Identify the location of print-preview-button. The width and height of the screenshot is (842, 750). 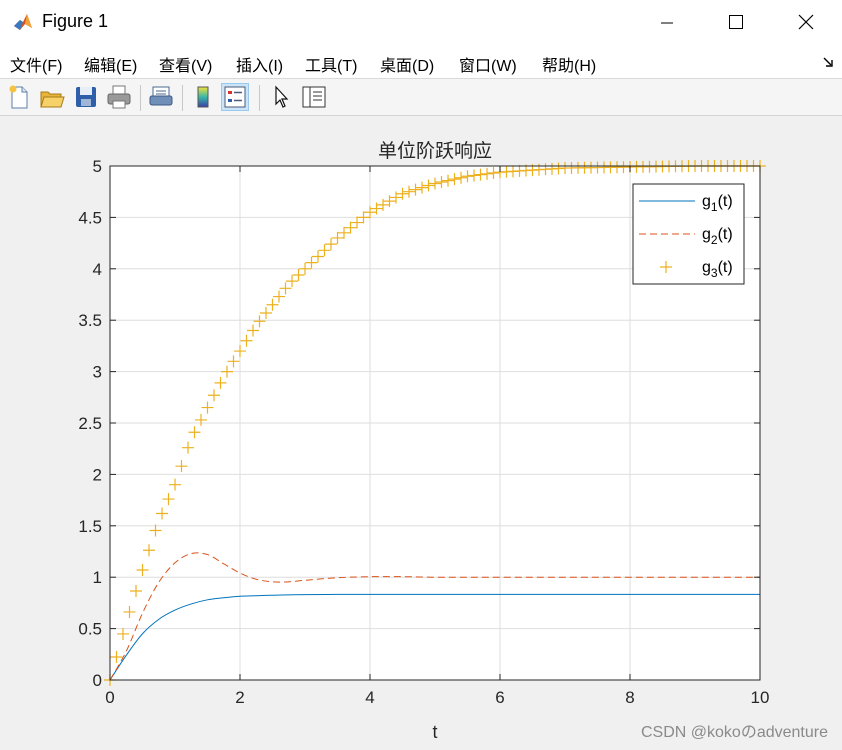
(161, 97).